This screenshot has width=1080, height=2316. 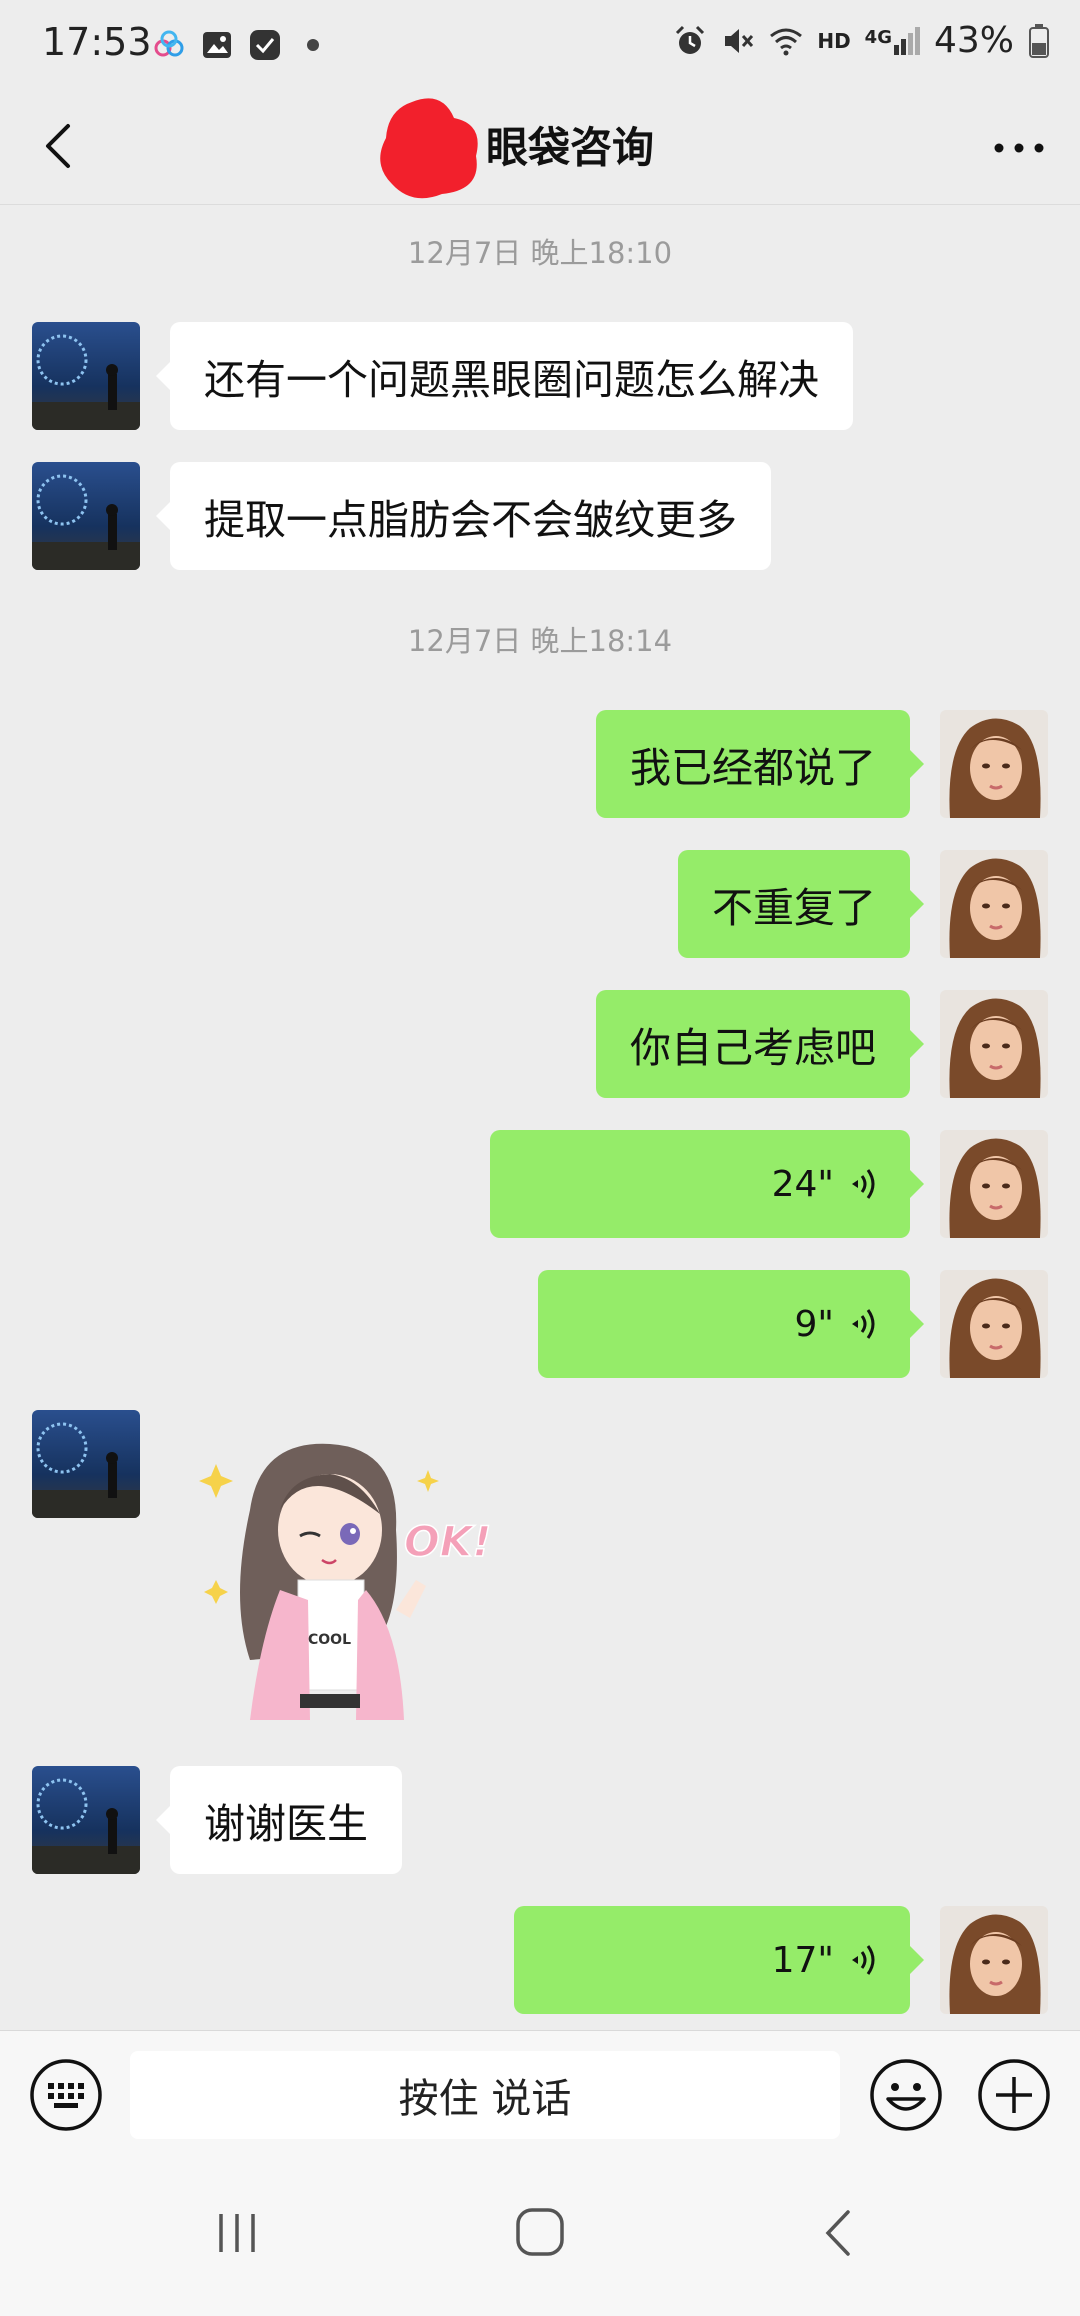 I want to click on sticker-shirt-text: COOL, so click(x=329, y=1640).